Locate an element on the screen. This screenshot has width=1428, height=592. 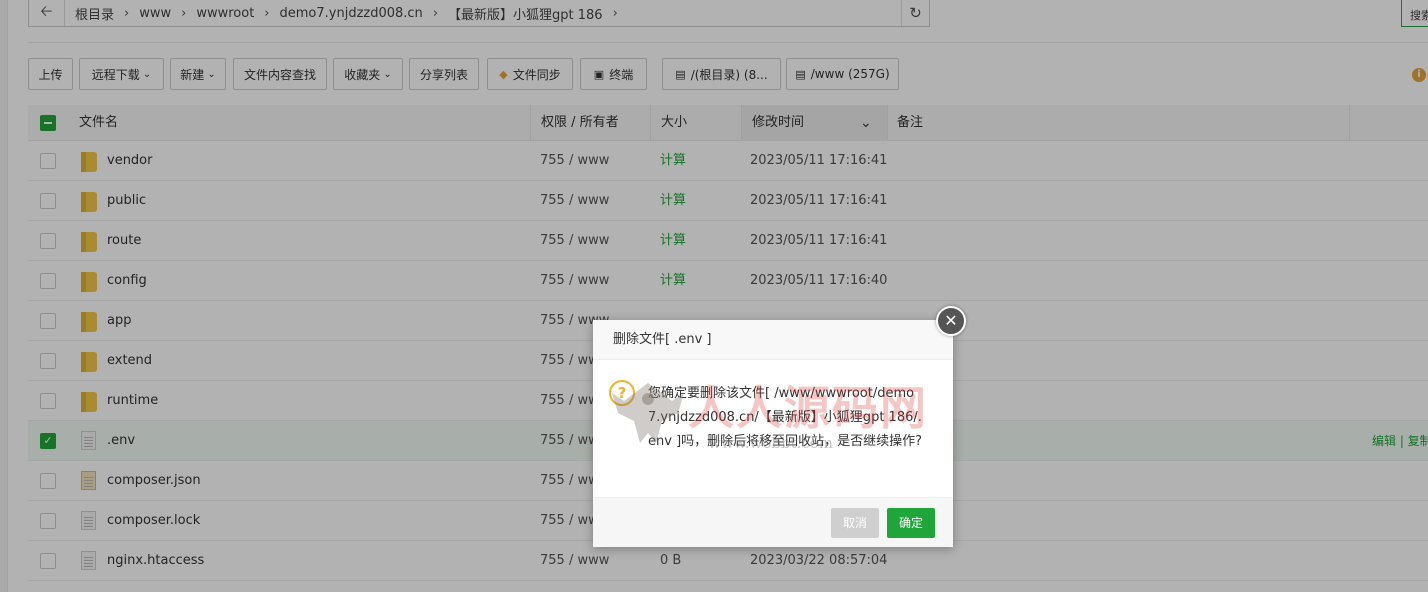
dialog-title: 删除文件[ .env ] is located at coordinates (773, 340).